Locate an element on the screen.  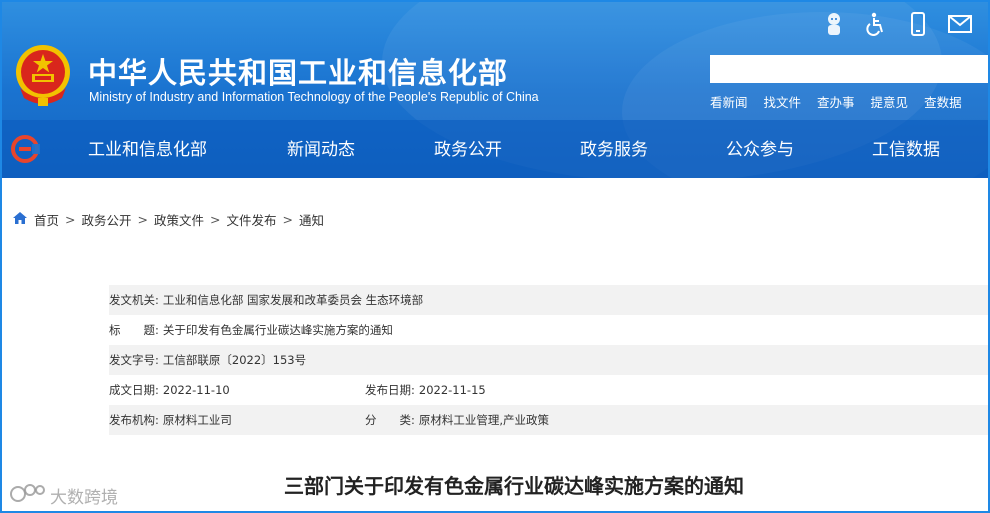
meta-label: 标 题: is located at coordinates (134, 330).